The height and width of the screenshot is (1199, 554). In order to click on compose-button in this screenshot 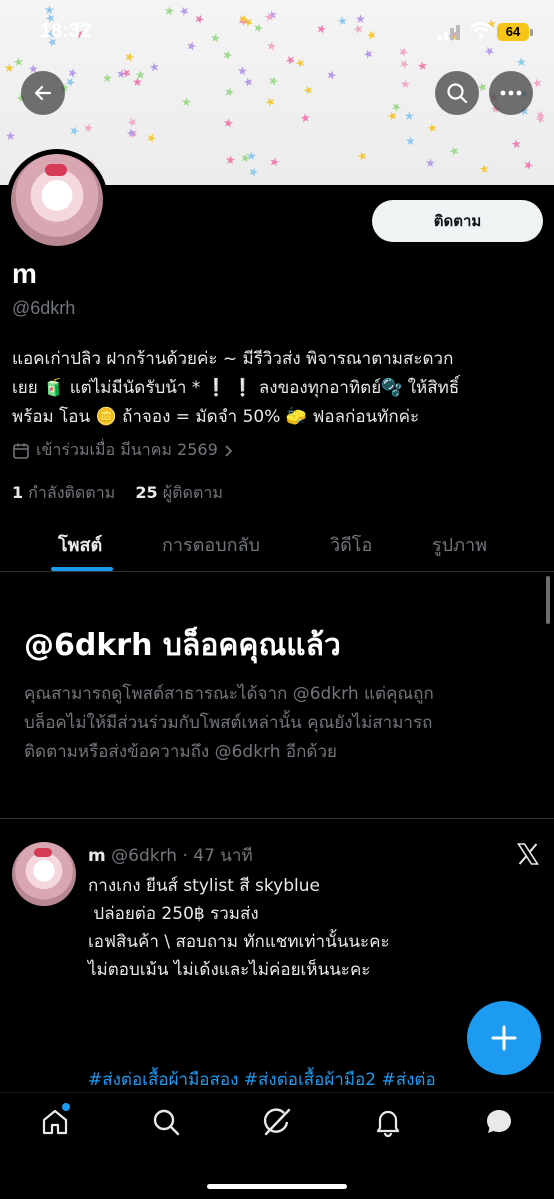, I will do `click(504, 1038)`.